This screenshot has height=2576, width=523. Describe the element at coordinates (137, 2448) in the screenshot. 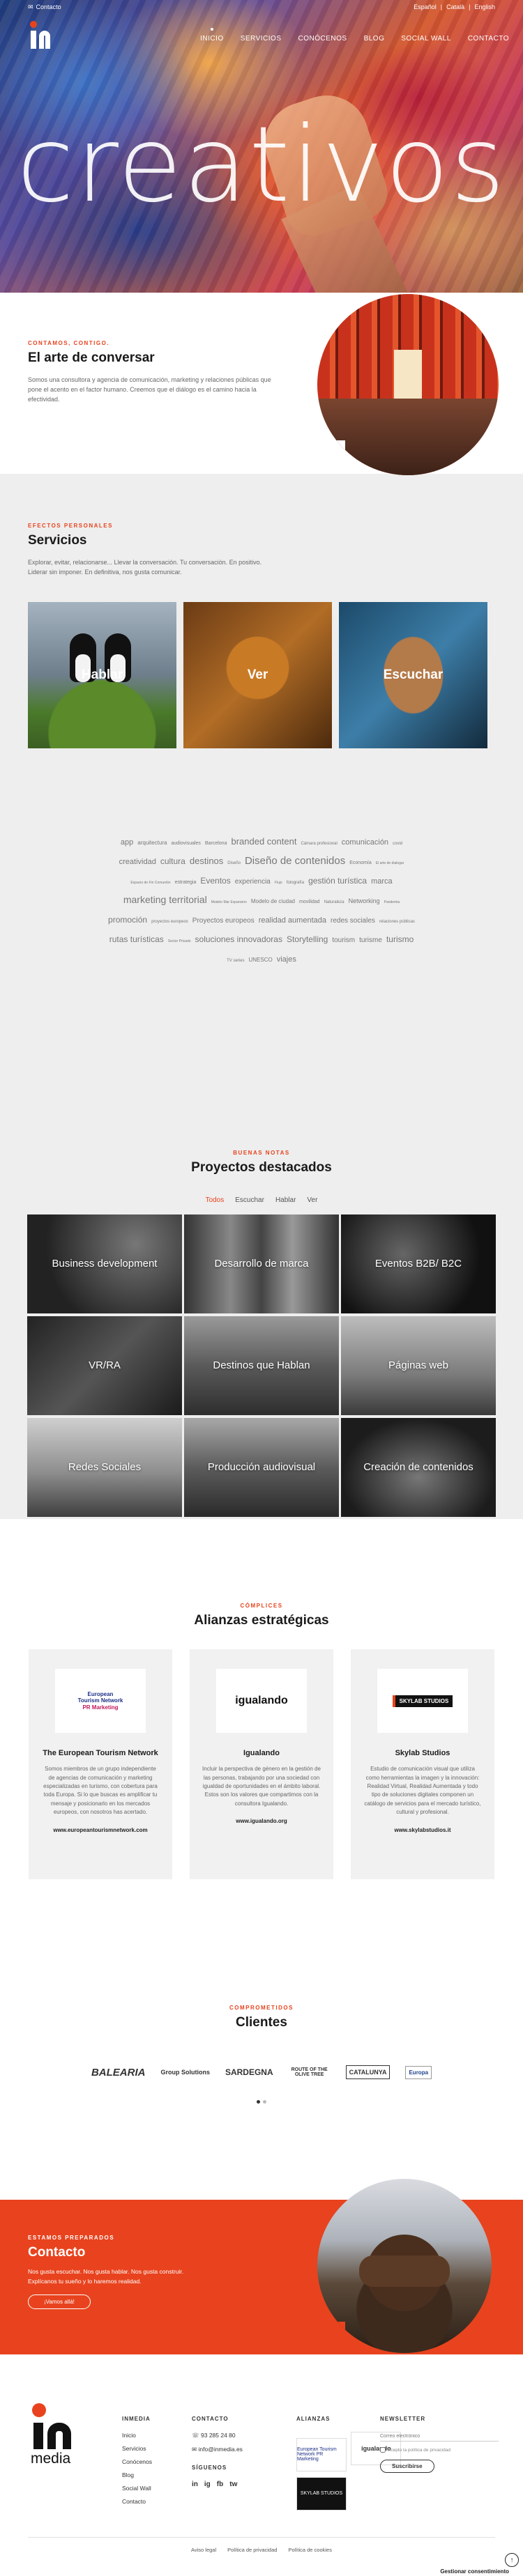

I see `footer-link-servicios: Servicios` at that location.